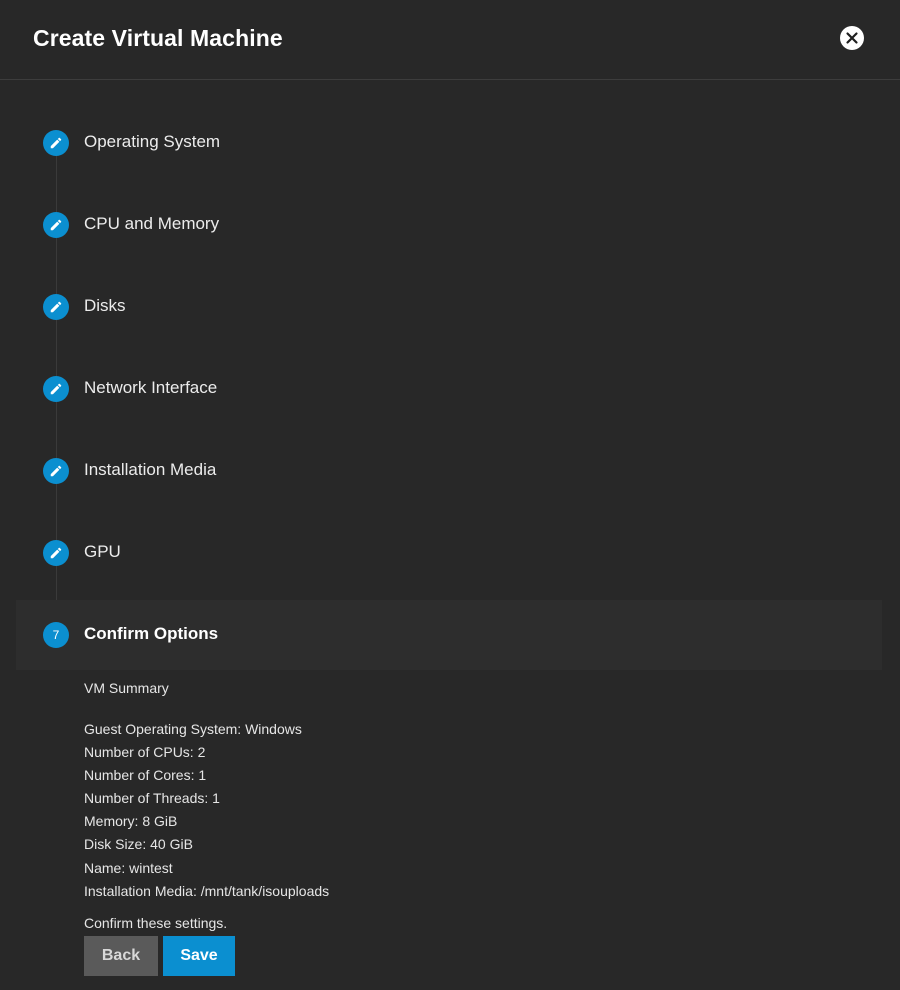  Describe the element at coordinates (449, 389) in the screenshot. I see `step-network-interface: Network Interface` at that location.